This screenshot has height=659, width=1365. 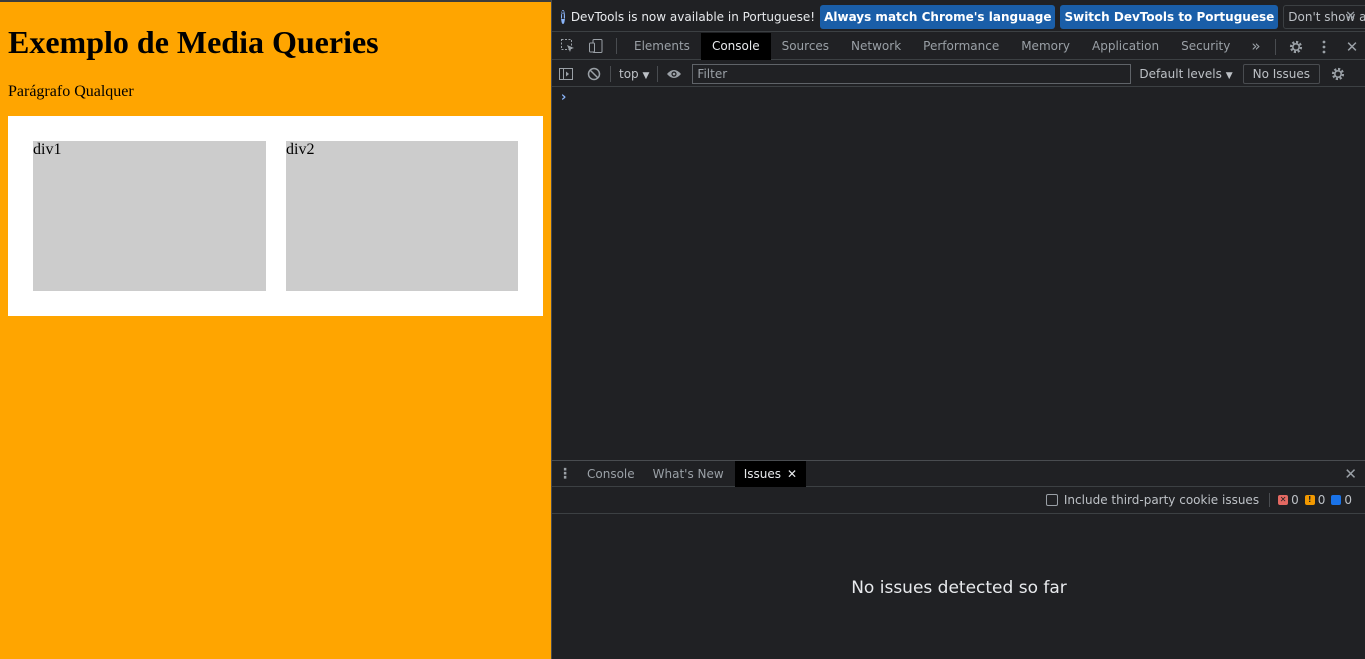 What do you see at coordinates (193, 42) in the screenshot?
I see `page-heading: Exemplo de Media Queries` at bounding box center [193, 42].